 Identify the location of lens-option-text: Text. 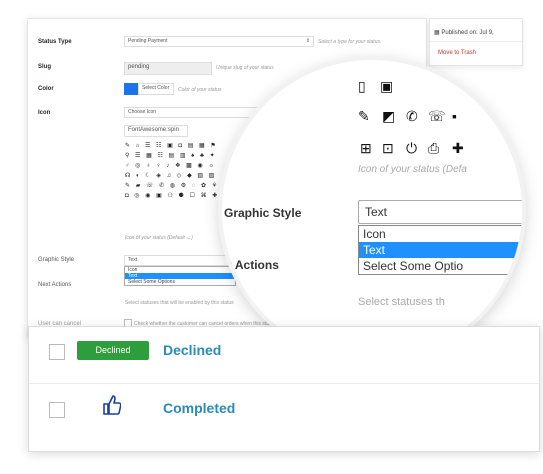
(440, 250).